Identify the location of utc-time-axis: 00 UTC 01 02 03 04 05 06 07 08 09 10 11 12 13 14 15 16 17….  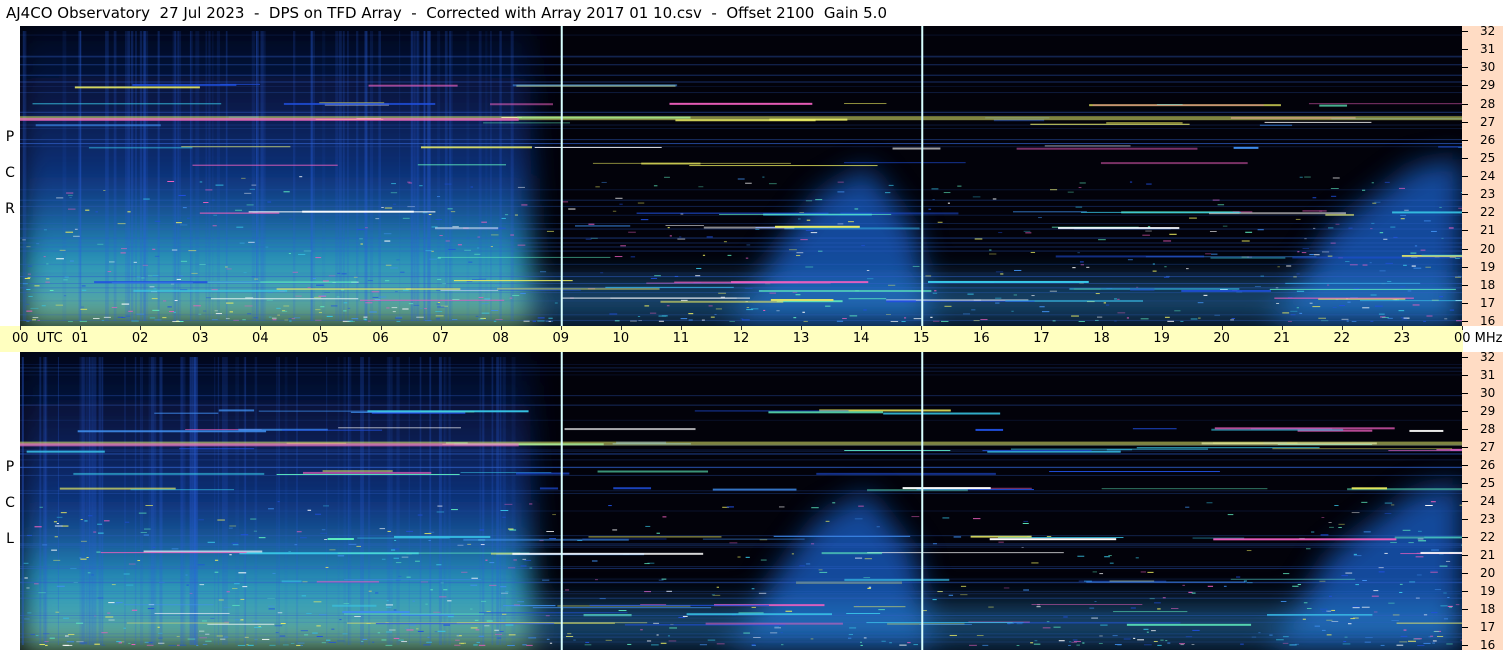
(751, 339).